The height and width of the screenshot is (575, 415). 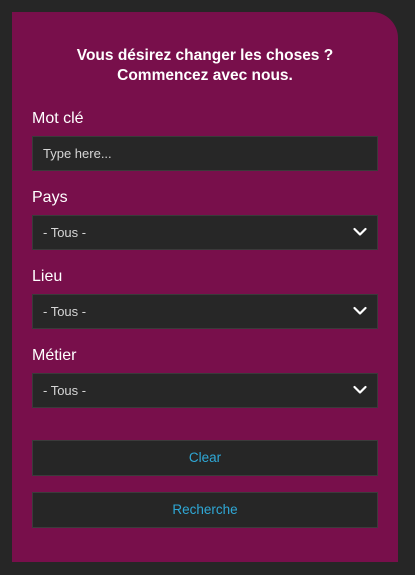 I want to click on search-button: Recherche, so click(x=205, y=510).